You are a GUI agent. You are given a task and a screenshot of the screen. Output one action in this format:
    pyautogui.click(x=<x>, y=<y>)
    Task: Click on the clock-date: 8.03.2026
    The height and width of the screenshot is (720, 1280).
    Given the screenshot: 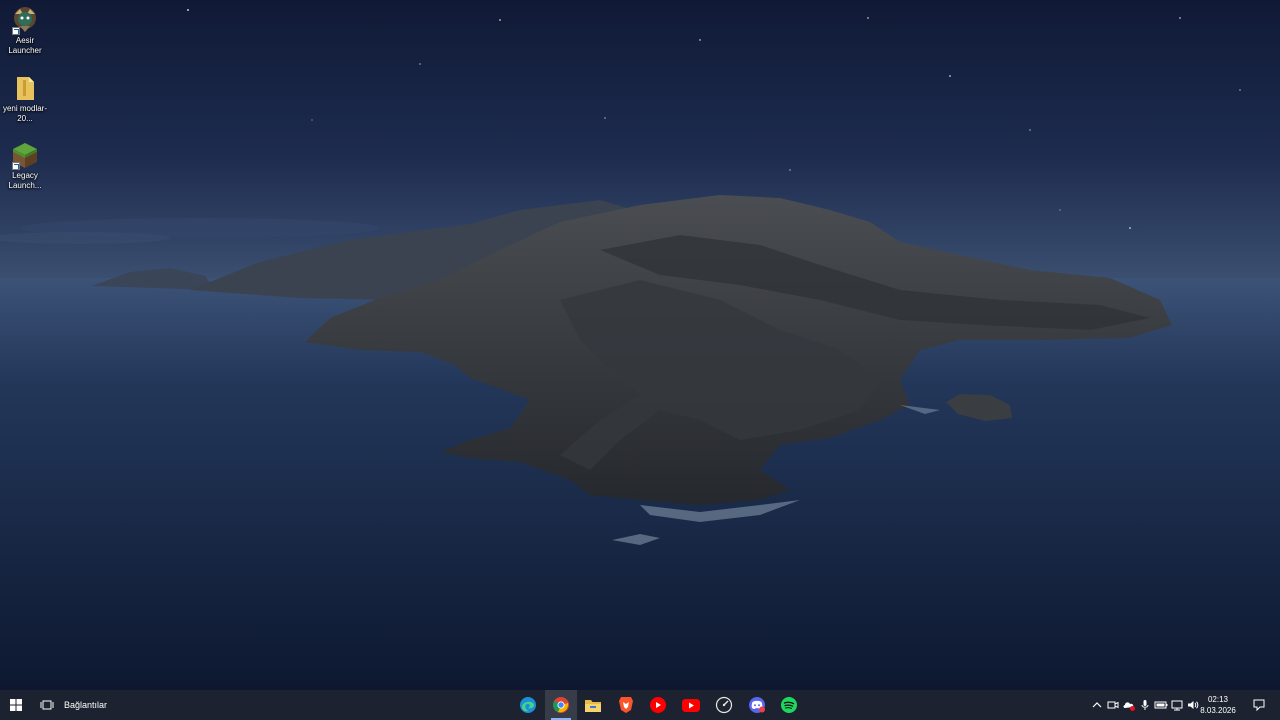 What is the action you would take?
    pyautogui.click(x=1218, y=710)
    